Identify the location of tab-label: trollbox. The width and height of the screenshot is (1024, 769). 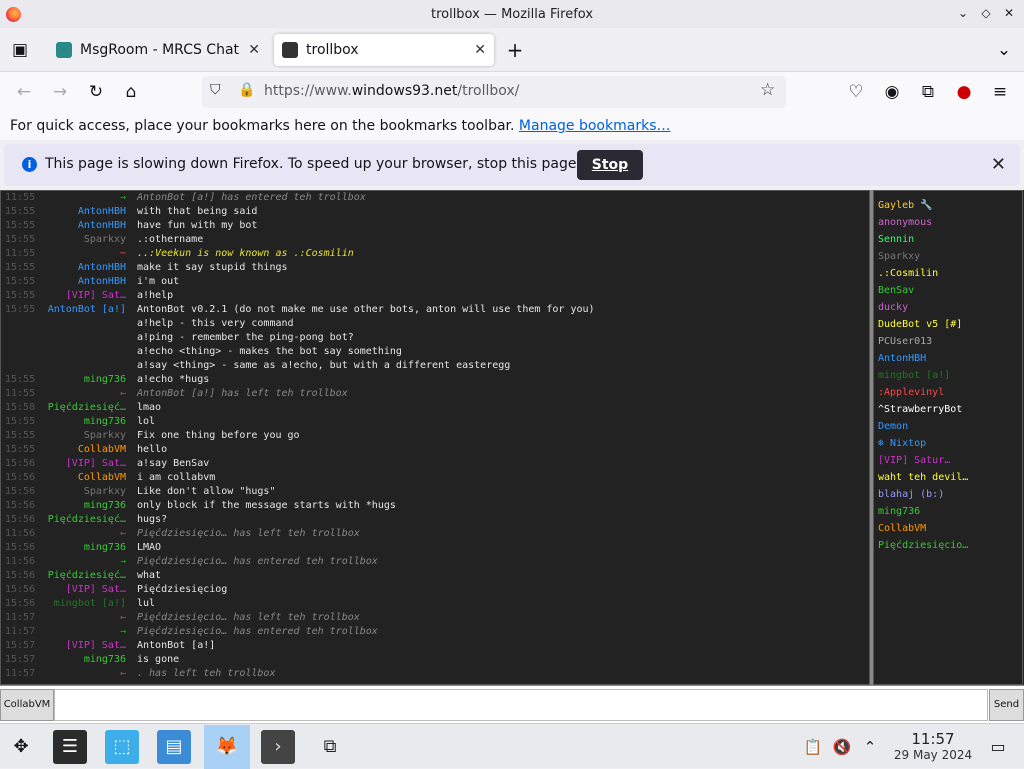
(332, 50).